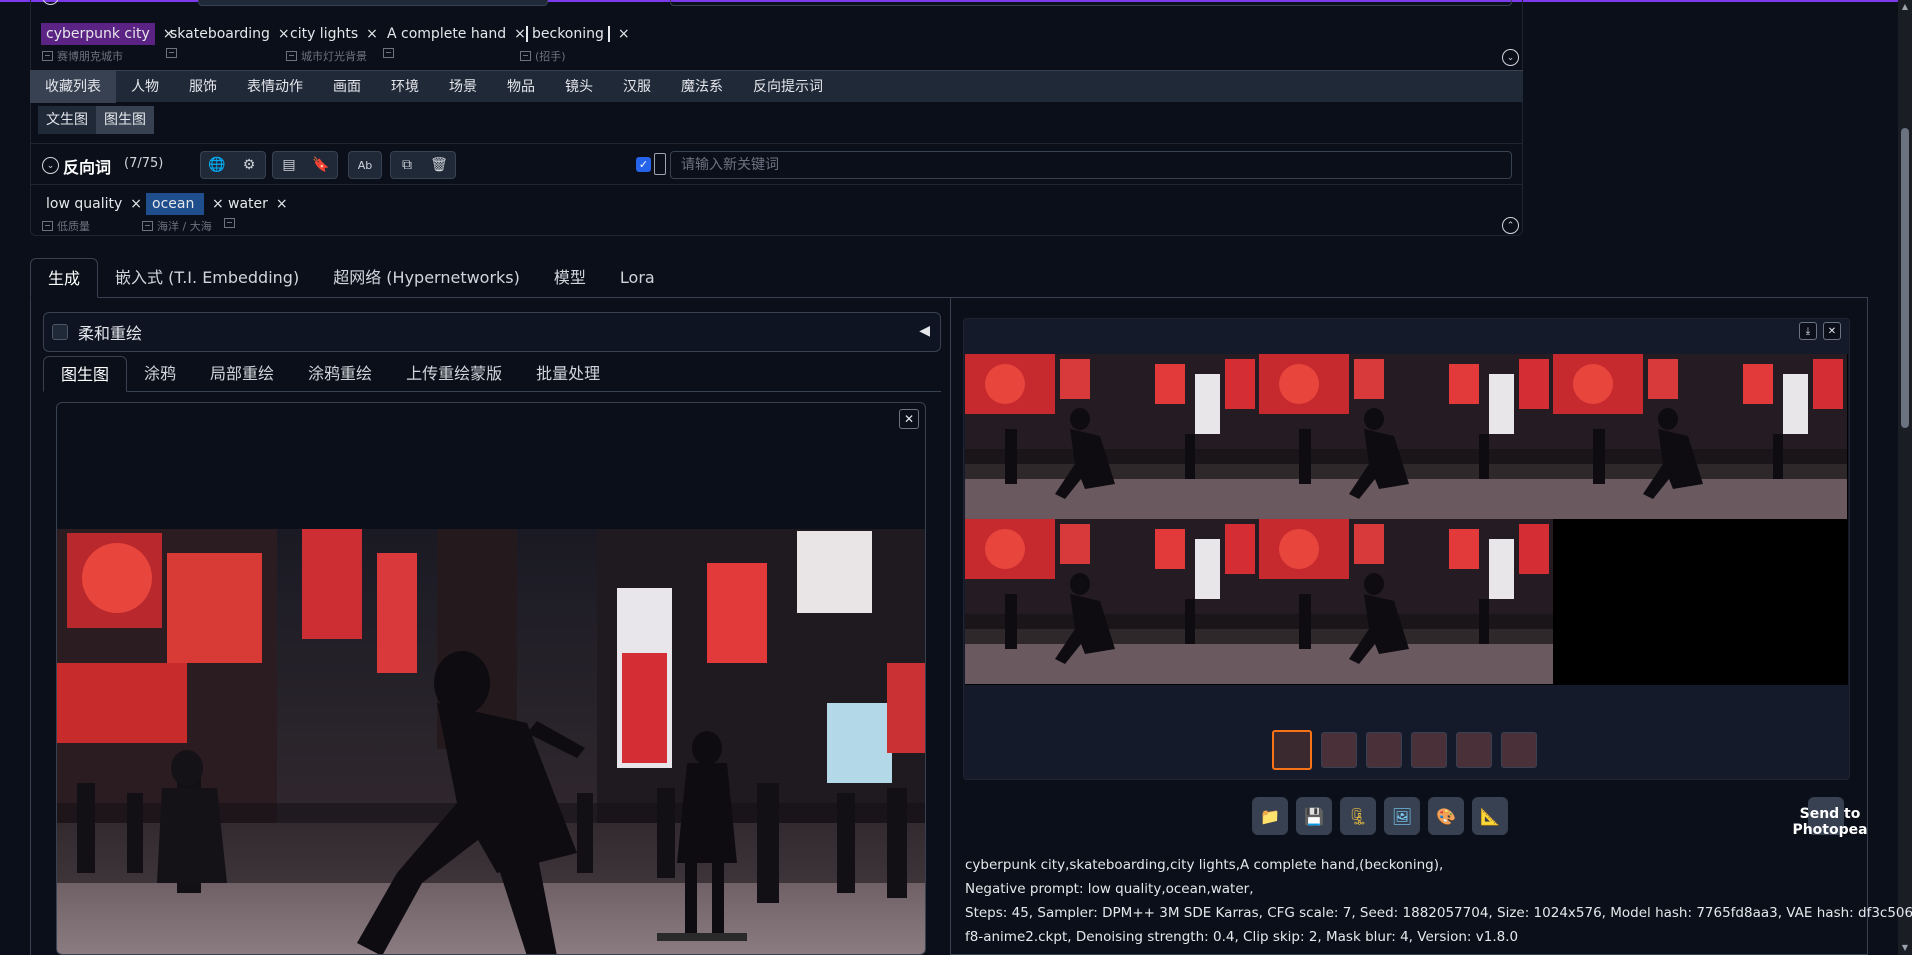 The image size is (1912, 955). Describe the element at coordinates (1905, 7) in the screenshot. I see `scroll-up-arrow-icon: ▲` at that location.